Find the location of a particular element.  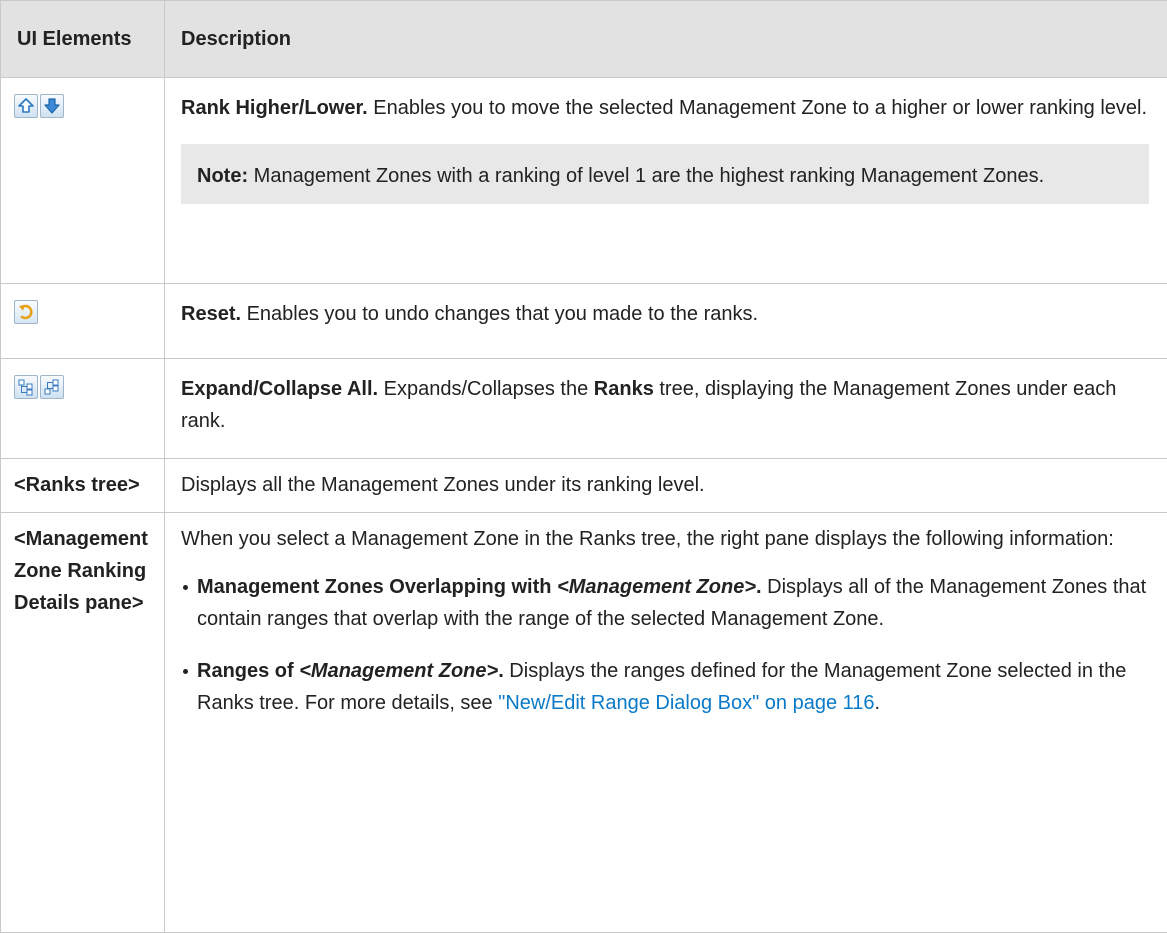

ranks-tree-element: <Ranks tree> is located at coordinates (82, 485).